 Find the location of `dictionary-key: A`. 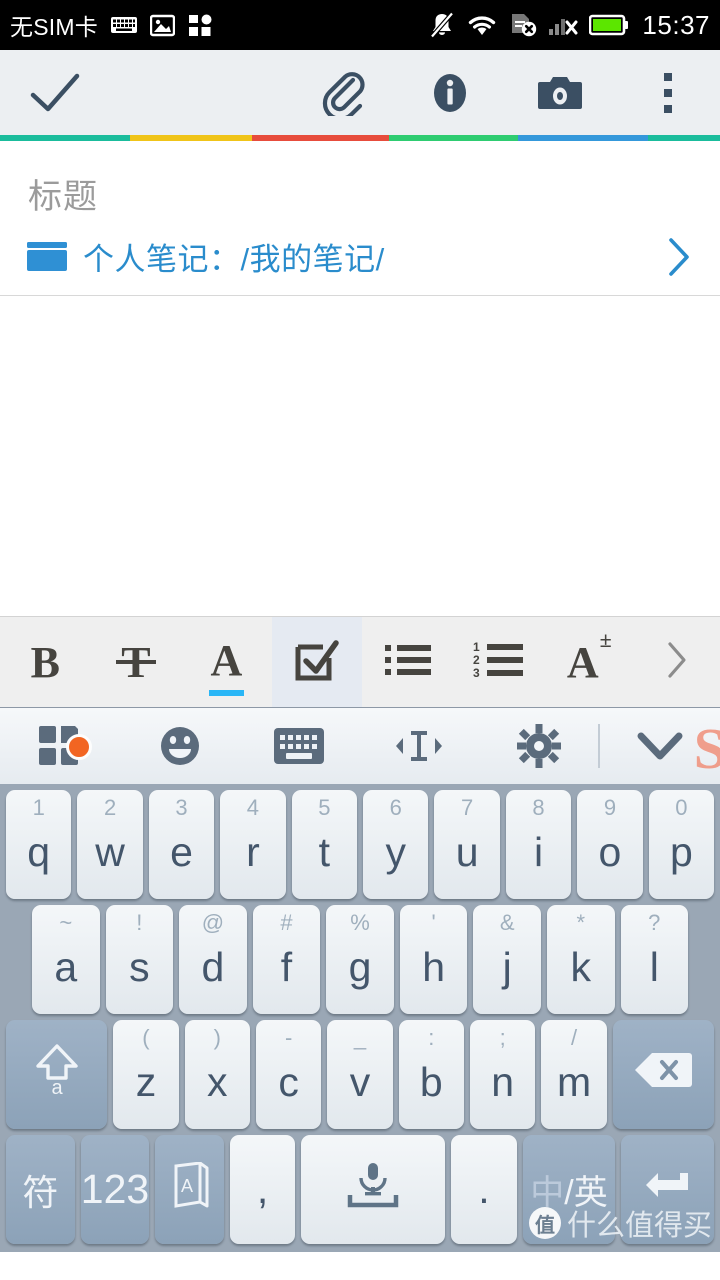

dictionary-key: A is located at coordinates (189, 1189).